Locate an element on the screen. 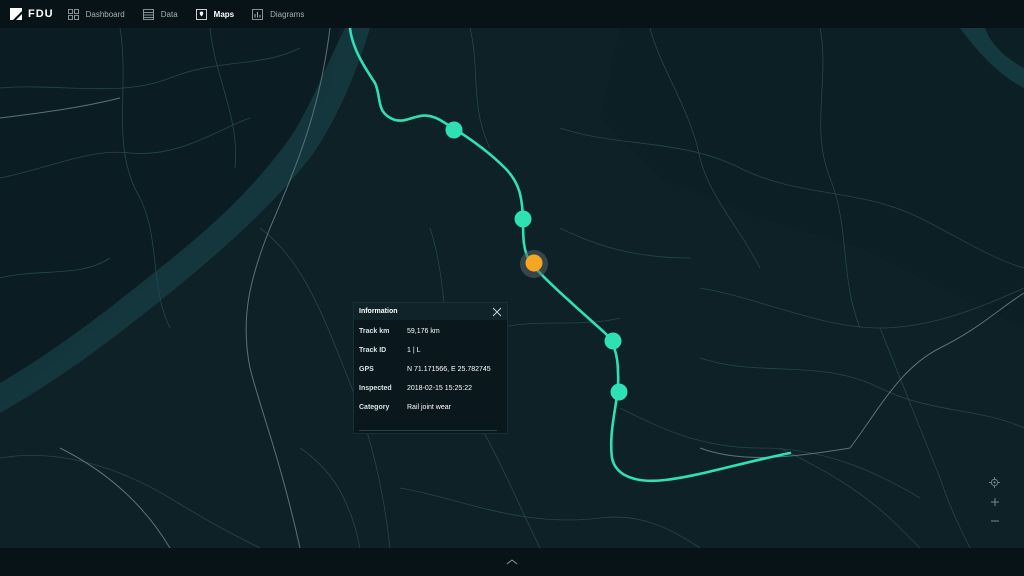 Image resolution: width=1024 pixels, height=576 pixels. info-row-track-km: Track km 59,176 km is located at coordinates (430, 331).